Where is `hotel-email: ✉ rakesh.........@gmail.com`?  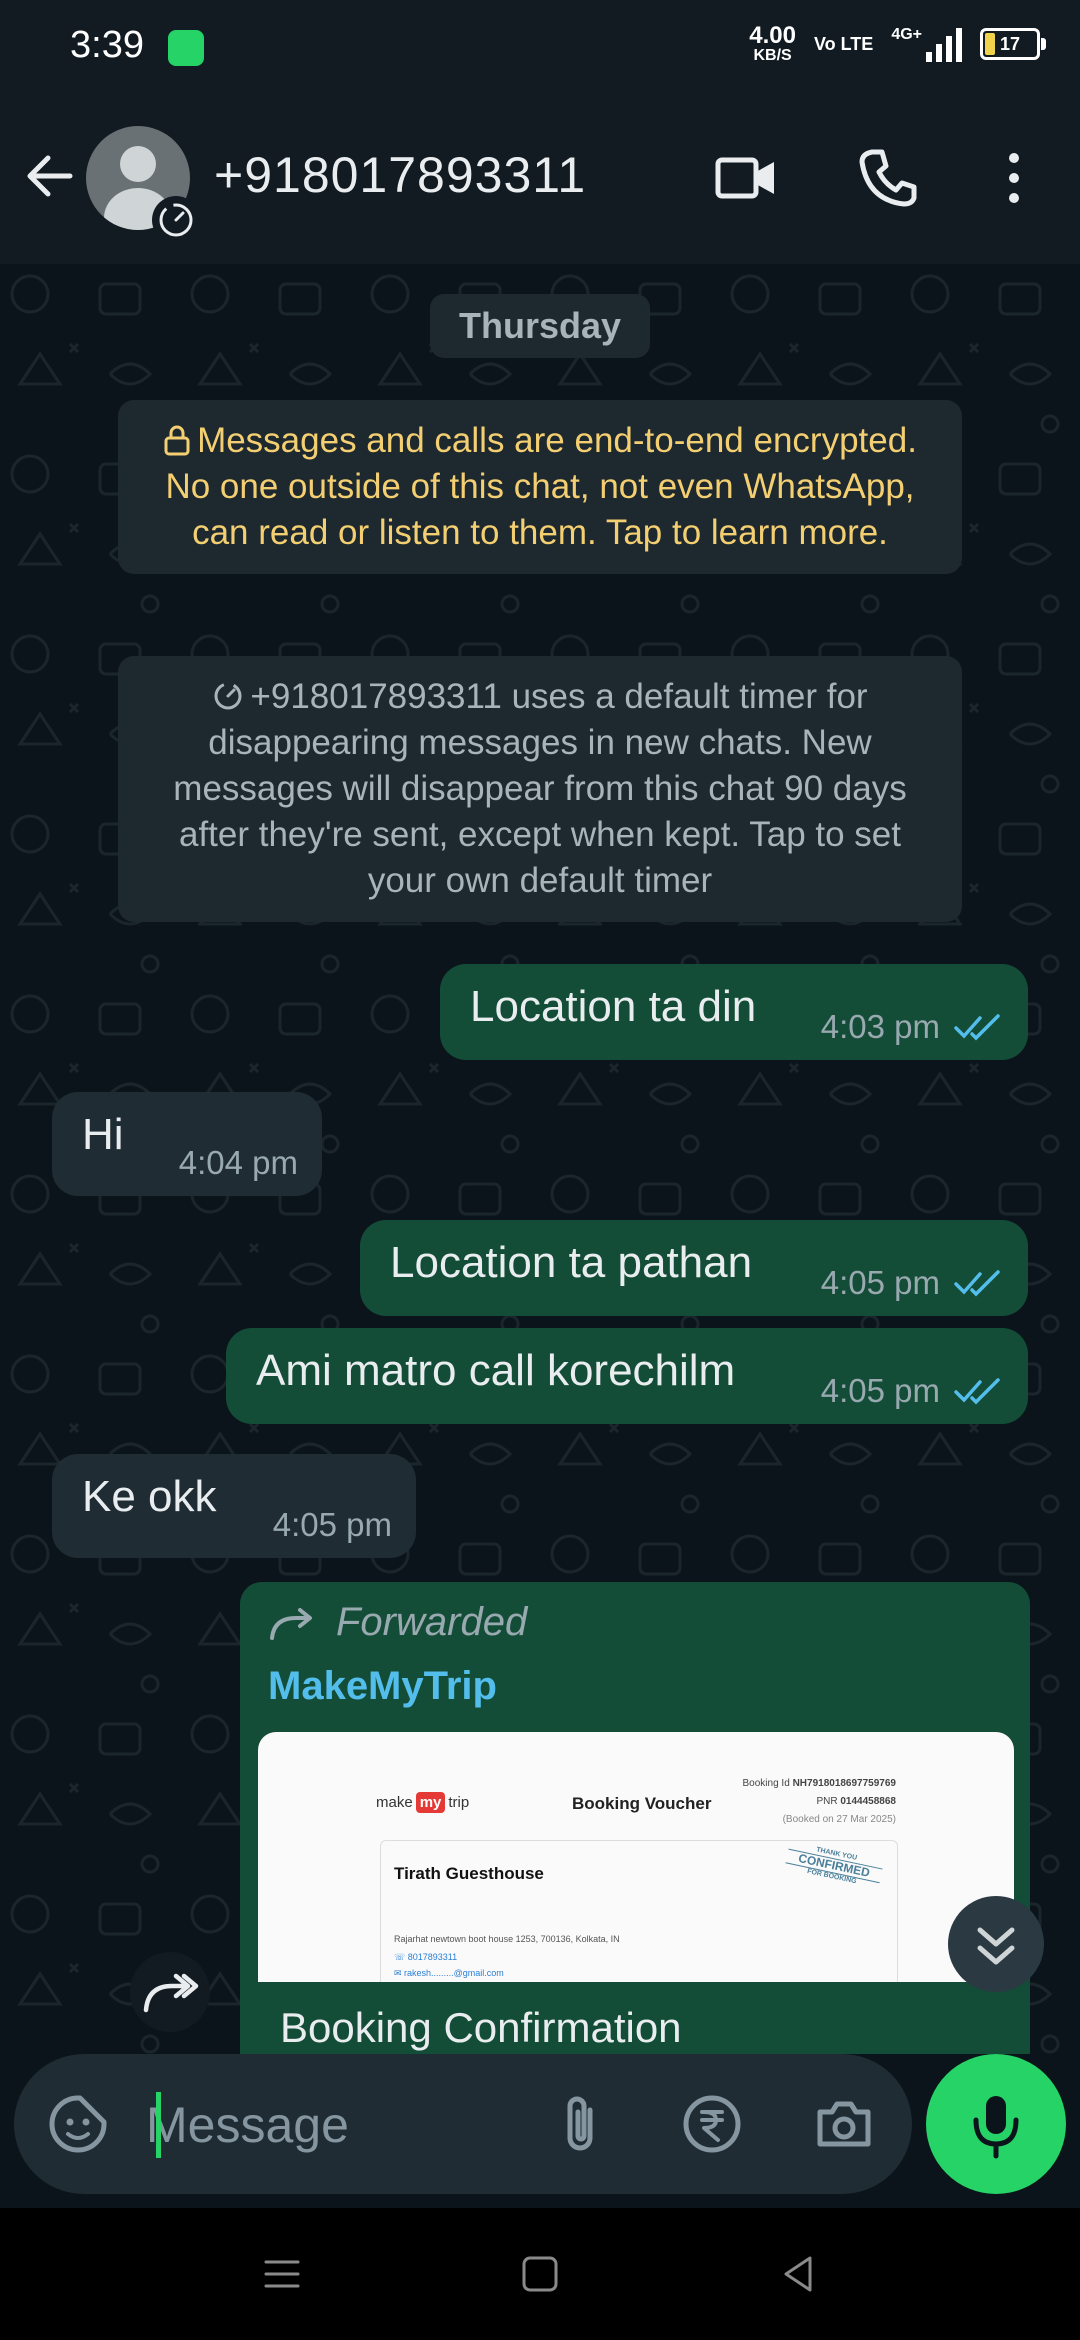 hotel-email: ✉ rakesh.........@gmail.com is located at coordinates (449, 1973).